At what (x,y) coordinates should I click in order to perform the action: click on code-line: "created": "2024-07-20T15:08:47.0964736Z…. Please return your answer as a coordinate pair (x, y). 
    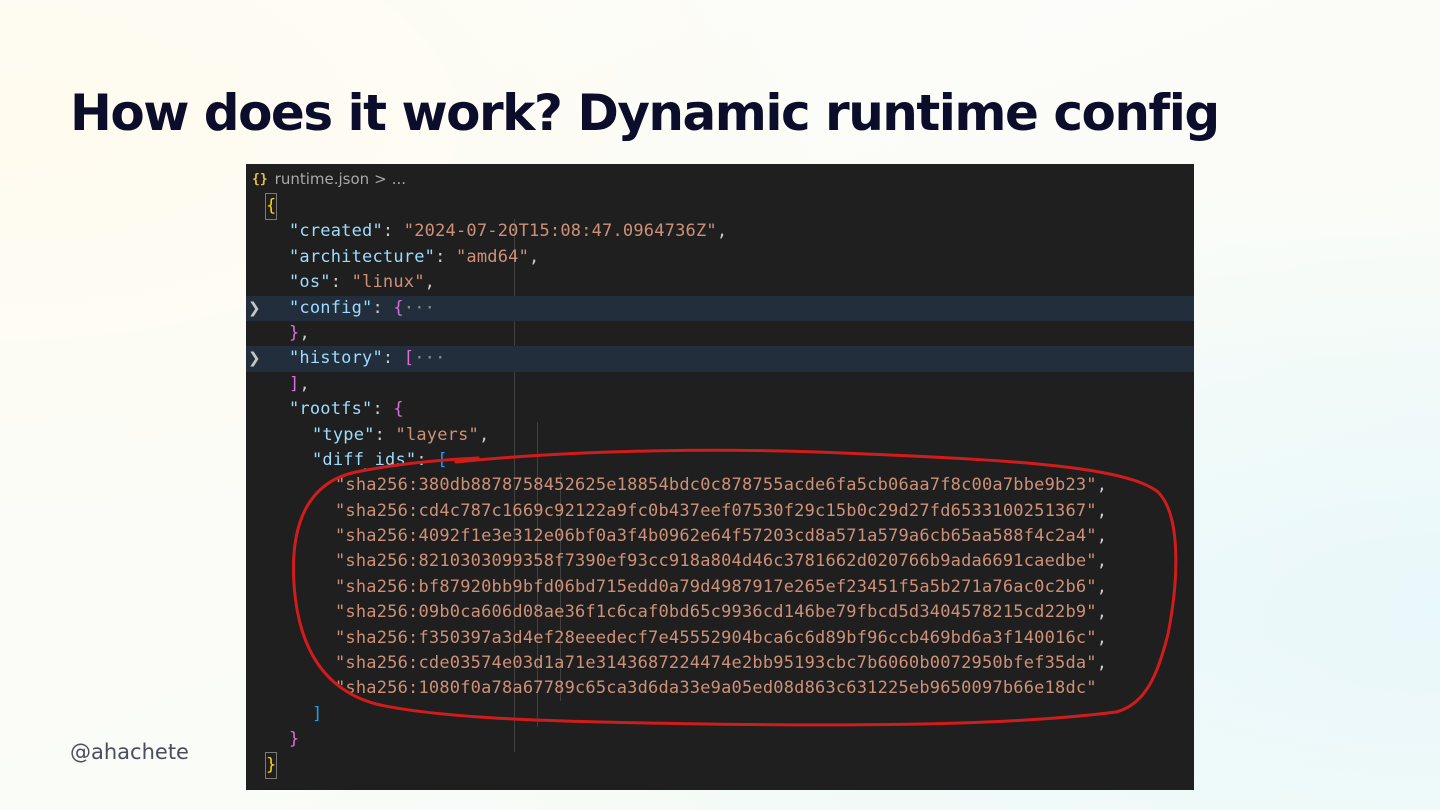
    Looking at the image, I should click on (508, 231).